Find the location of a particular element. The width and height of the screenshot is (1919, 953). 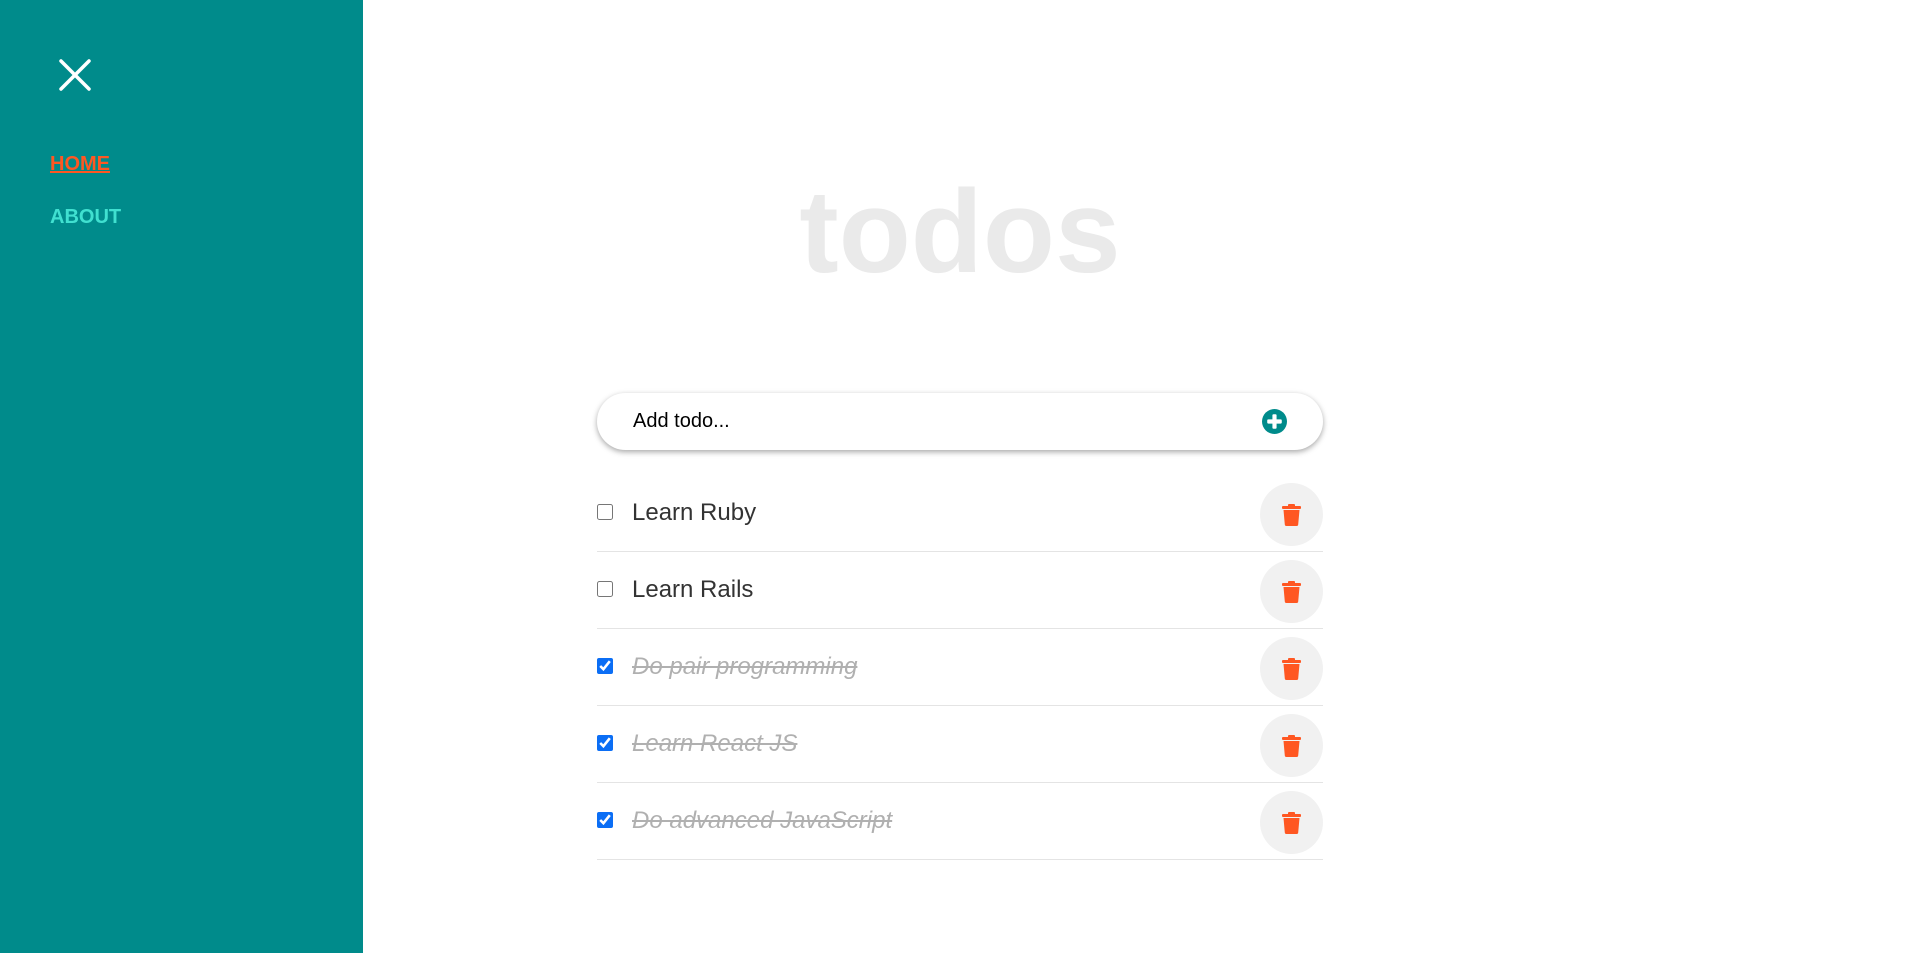

todo-item: Learn Ruby is located at coordinates (960, 513).